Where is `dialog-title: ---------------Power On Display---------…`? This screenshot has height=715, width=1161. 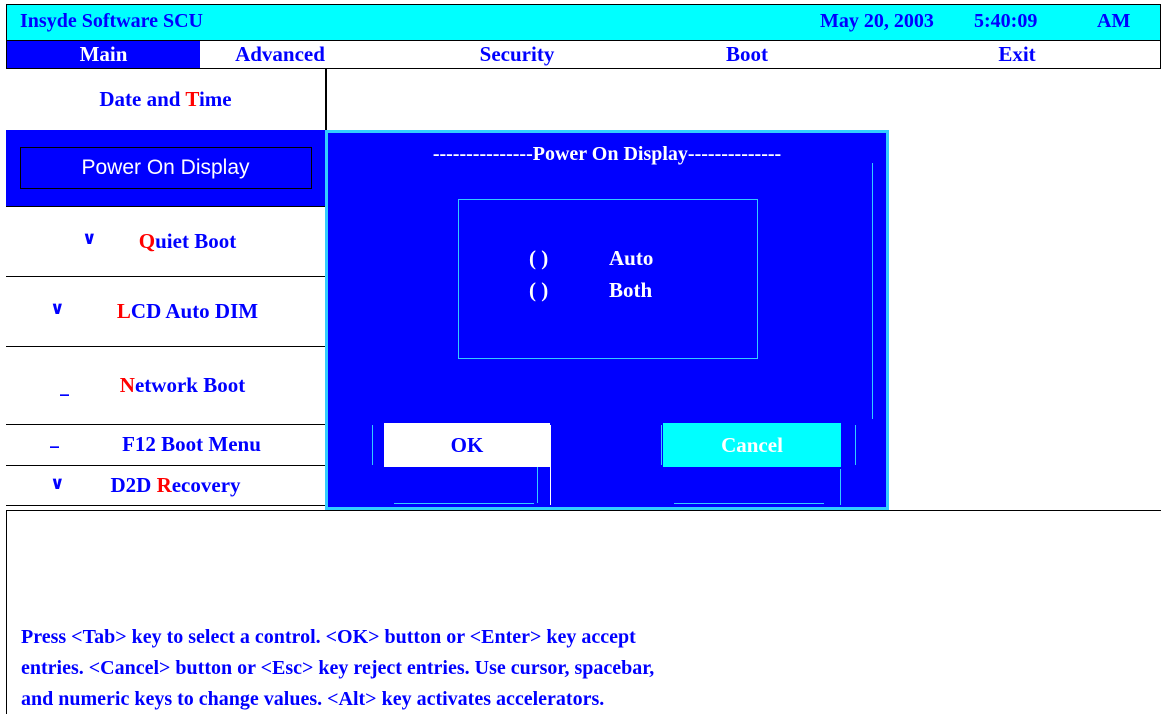
dialog-title: ---------------Power On Display---------… is located at coordinates (607, 154).